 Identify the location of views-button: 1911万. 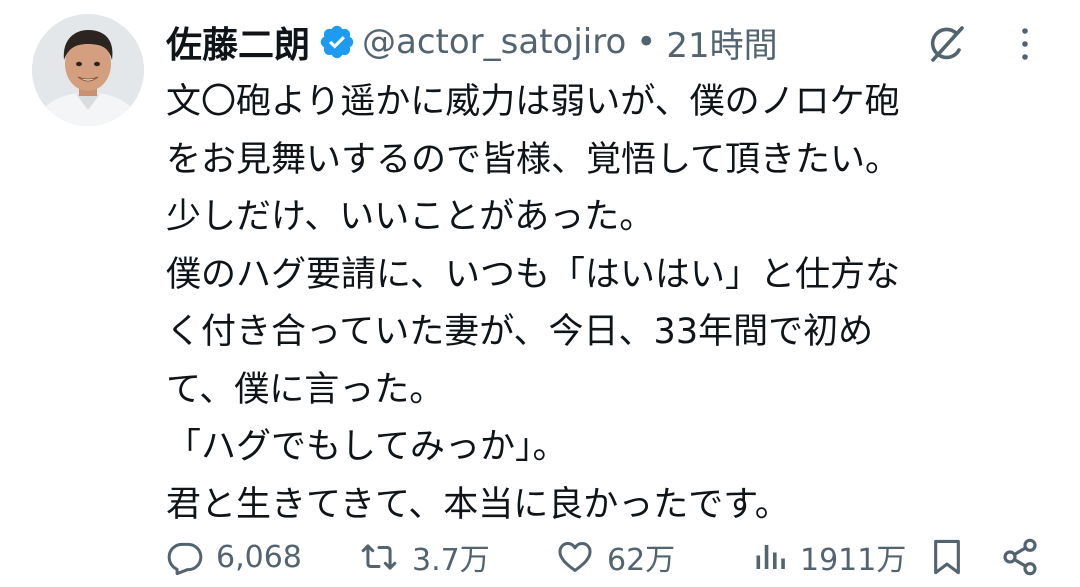
(829, 557).